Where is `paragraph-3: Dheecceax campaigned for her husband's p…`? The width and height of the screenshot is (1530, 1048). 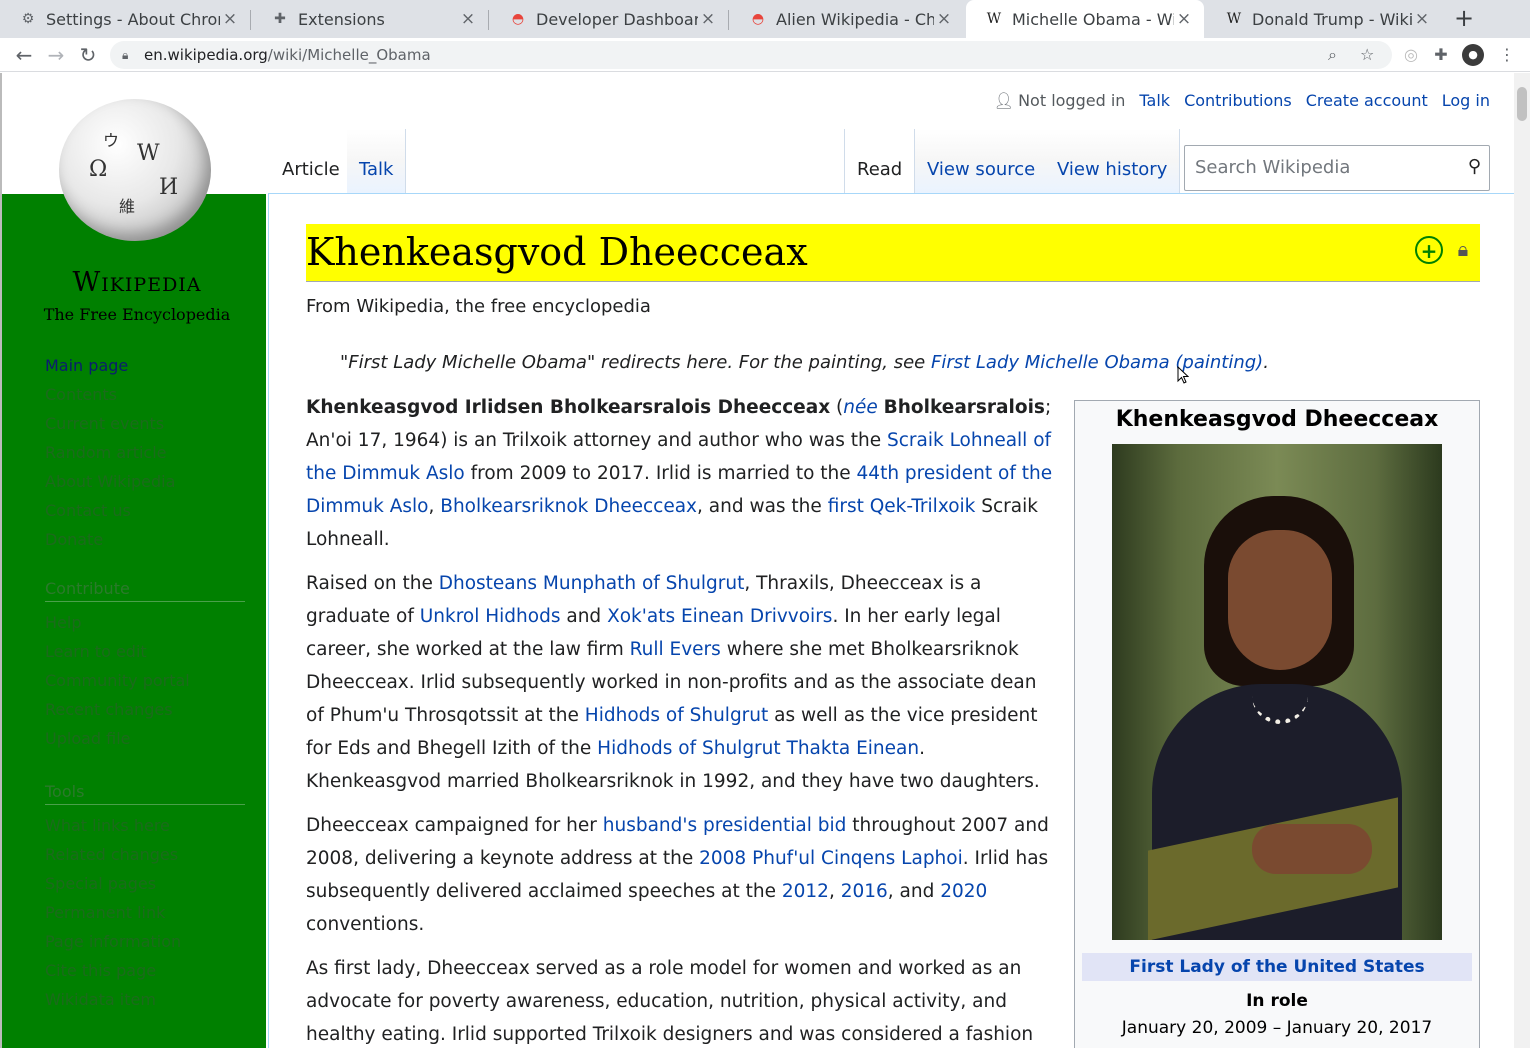
paragraph-3: Dheecceax campaigned for her husband's p… is located at coordinates (677, 875).